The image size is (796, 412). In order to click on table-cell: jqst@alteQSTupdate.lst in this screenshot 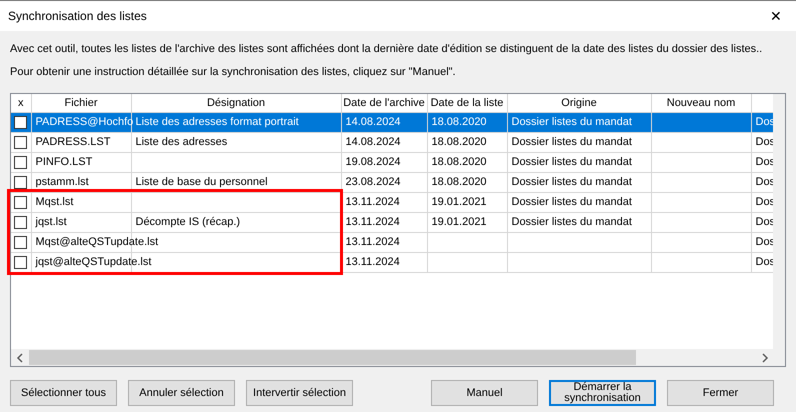, I will do `click(94, 262)`.